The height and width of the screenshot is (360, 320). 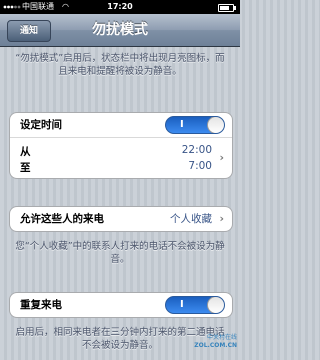 What do you see at coordinates (41, 305) in the screenshot?
I see `repeat-calls-label: 重复来电` at bounding box center [41, 305].